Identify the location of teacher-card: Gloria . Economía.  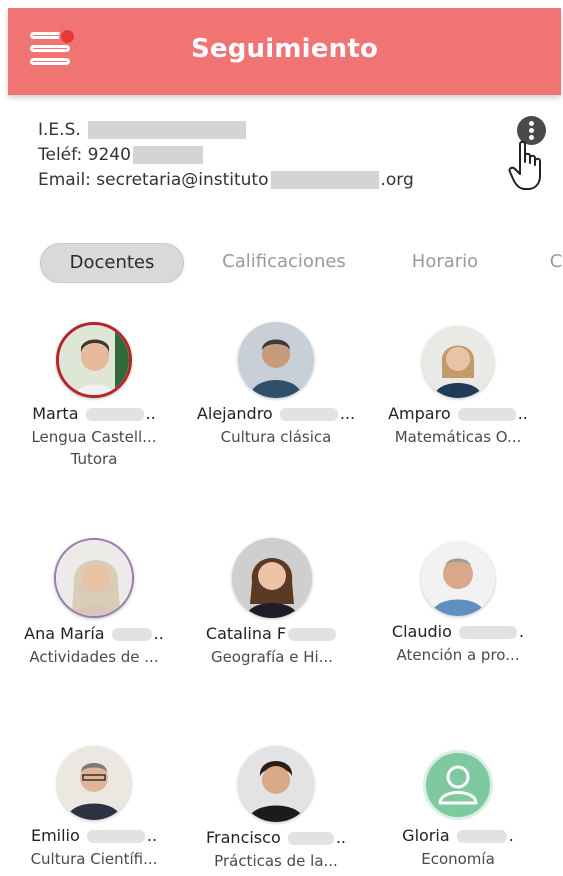
(458, 809).